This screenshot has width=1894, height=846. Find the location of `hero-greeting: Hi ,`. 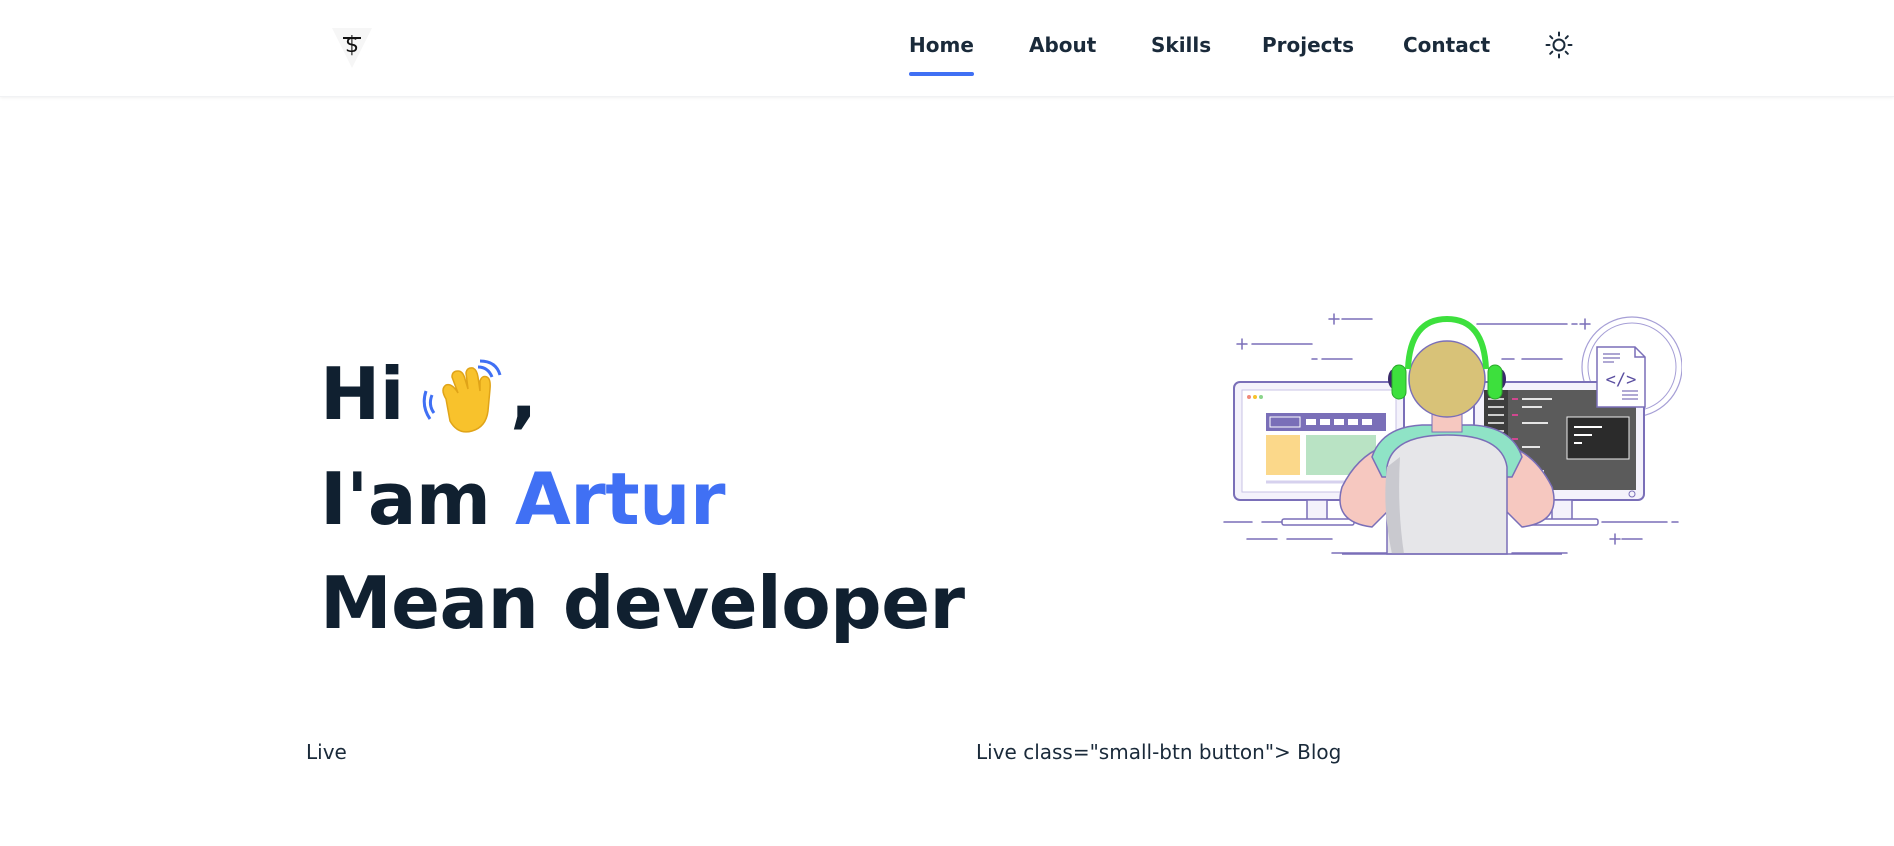

hero-greeting: Hi , is located at coordinates (428, 395).